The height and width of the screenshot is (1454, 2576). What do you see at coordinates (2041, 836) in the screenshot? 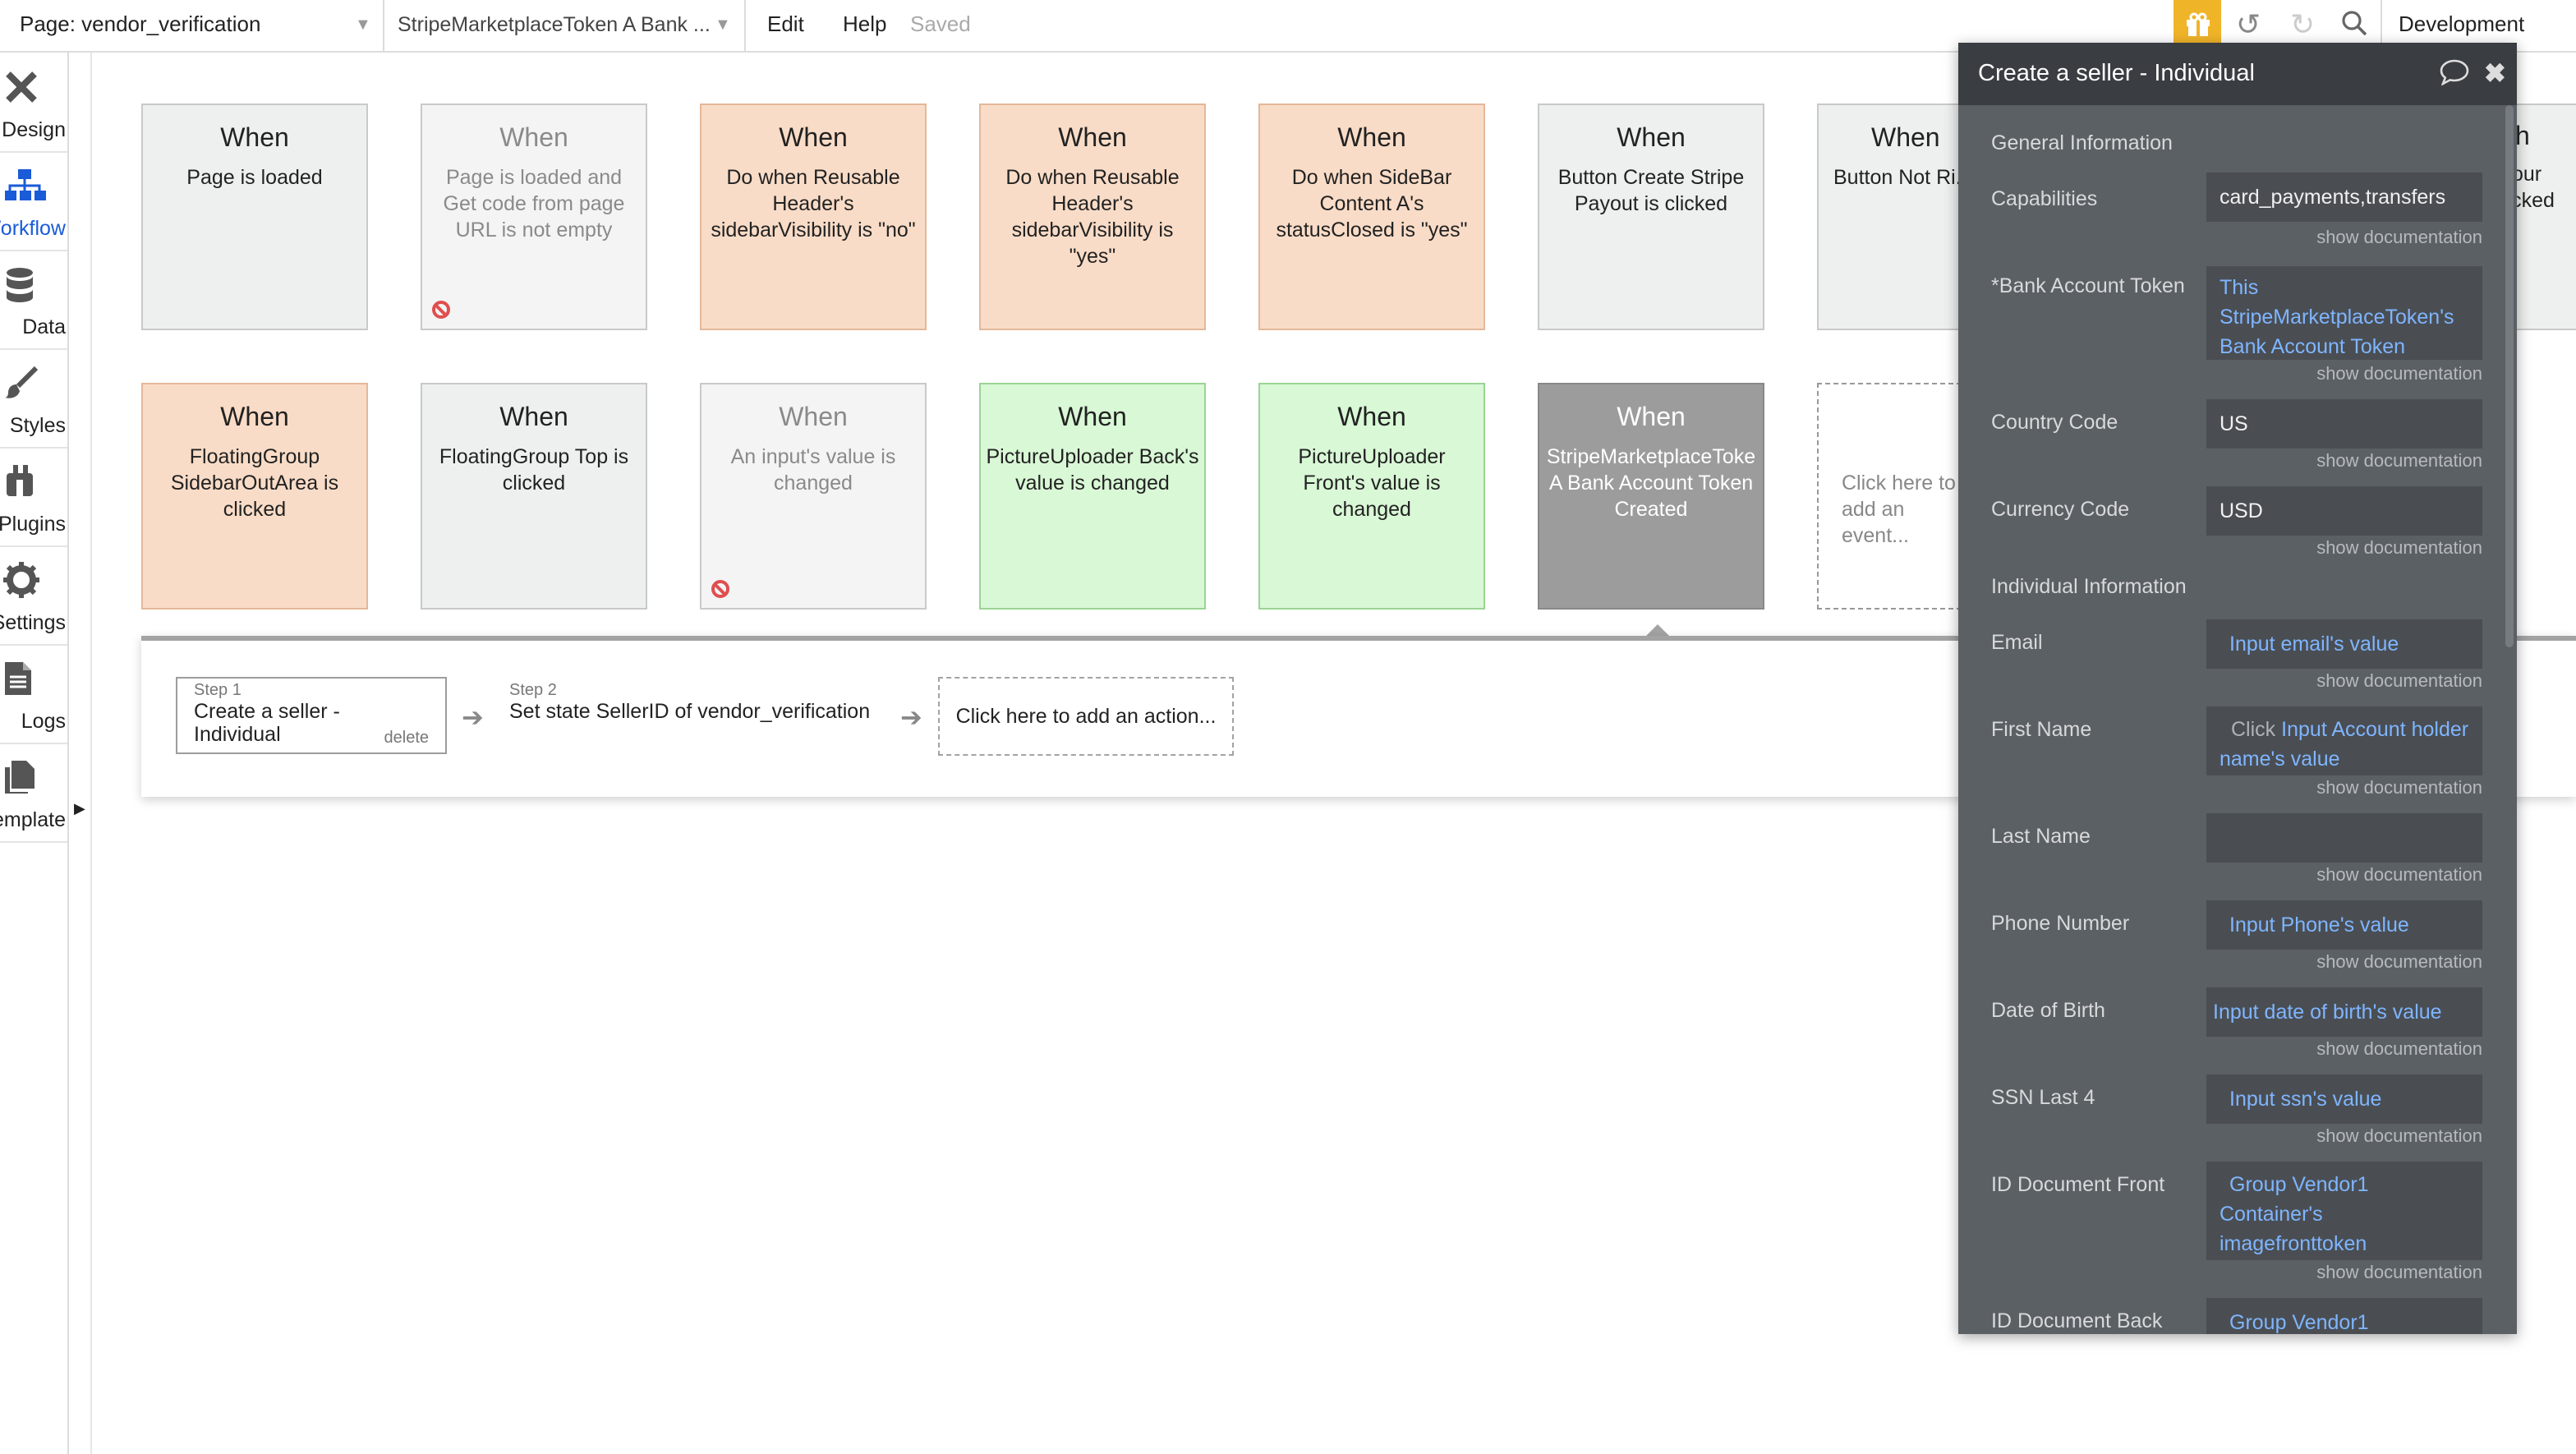
I see `field-label: Last Name` at bounding box center [2041, 836].